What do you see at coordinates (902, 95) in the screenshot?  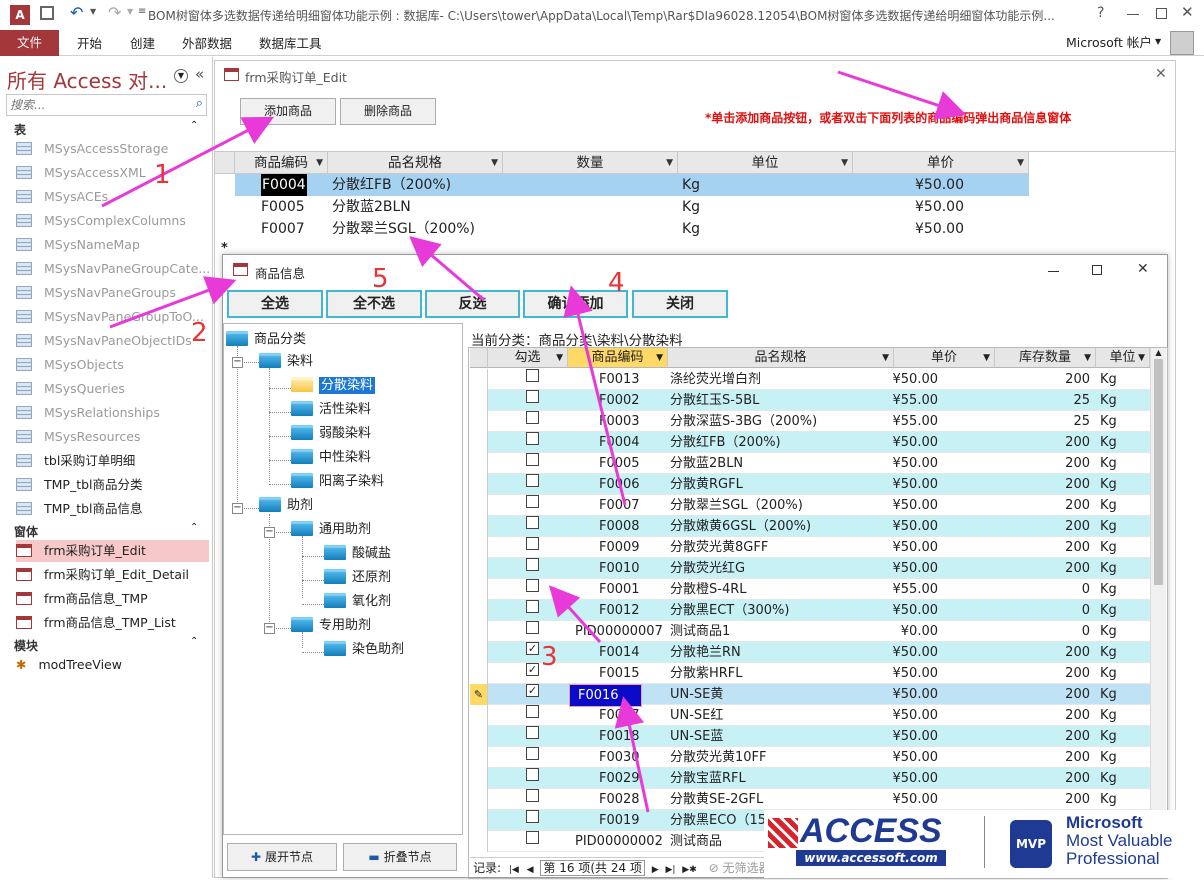 I see `arrow-hint` at bounding box center [902, 95].